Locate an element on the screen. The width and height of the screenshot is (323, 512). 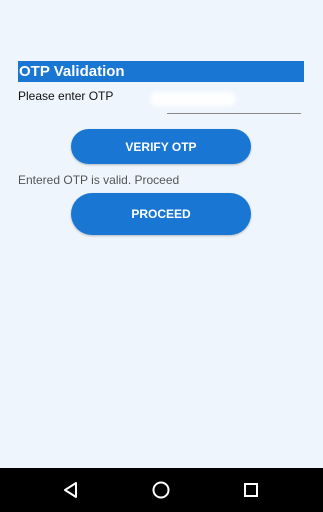
system-navigation-bar is located at coordinates (161, 490).